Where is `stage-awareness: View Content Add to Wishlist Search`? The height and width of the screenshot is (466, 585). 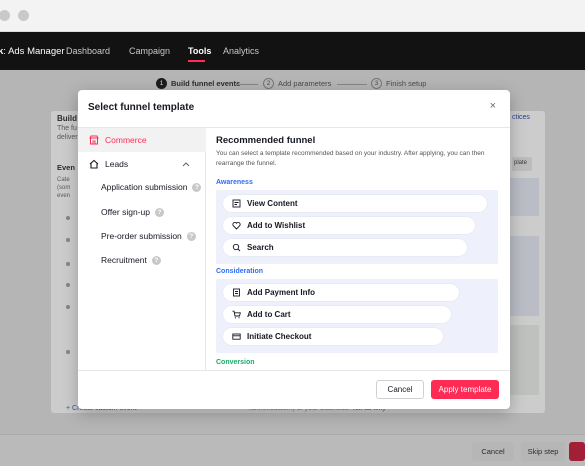 stage-awareness: View Content Add to Wishlist Search is located at coordinates (357, 227).